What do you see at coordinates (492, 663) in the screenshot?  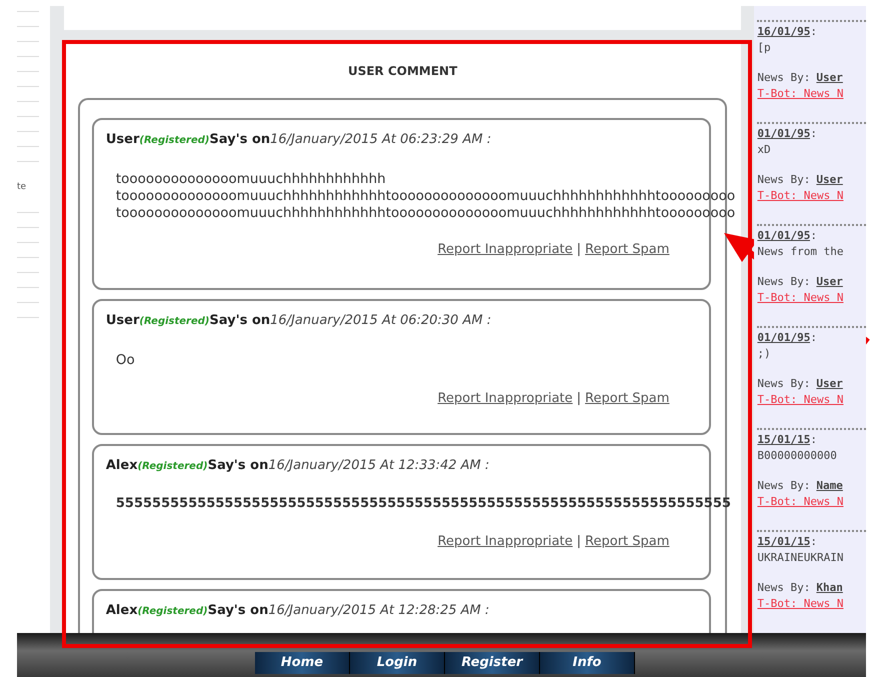 I see `nav-tab: Register` at bounding box center [492, 663].